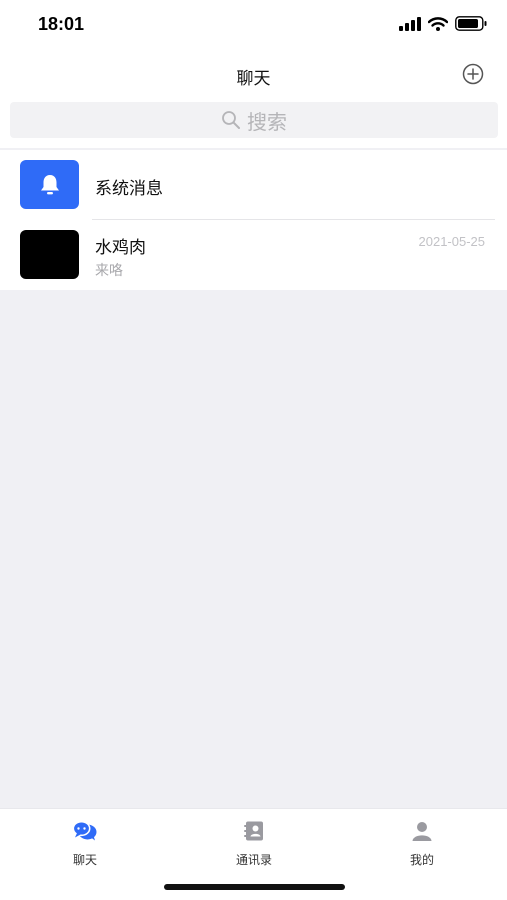 The height and width of the screenshot is (900, 507). What do you see at coordinates (473, 74) in the screenshot?
I see `plus-circle-icon` at bounding box center [473, 74].